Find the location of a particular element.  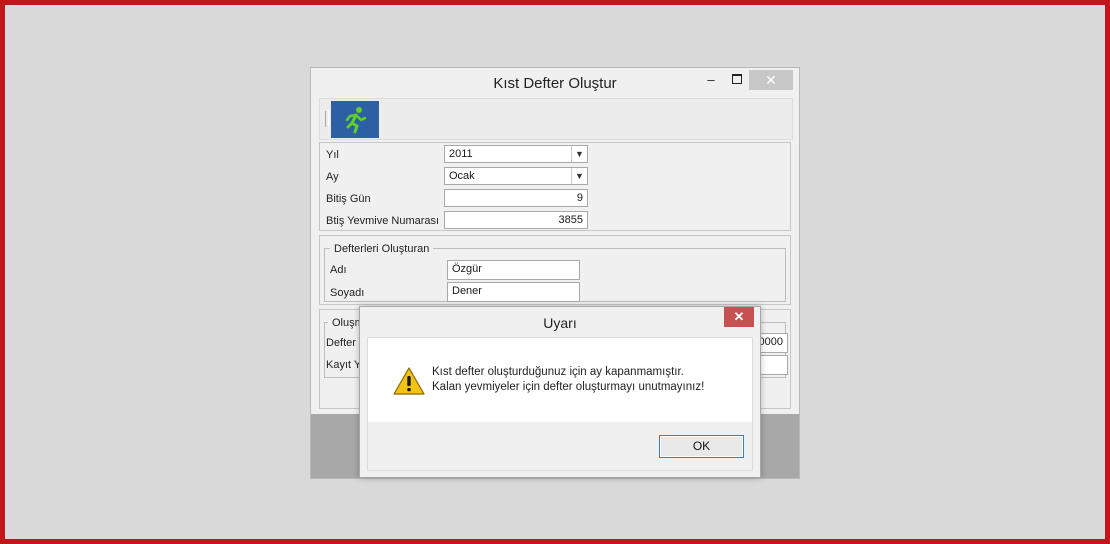

running-exit-icon is located at coordinates (356, 120).